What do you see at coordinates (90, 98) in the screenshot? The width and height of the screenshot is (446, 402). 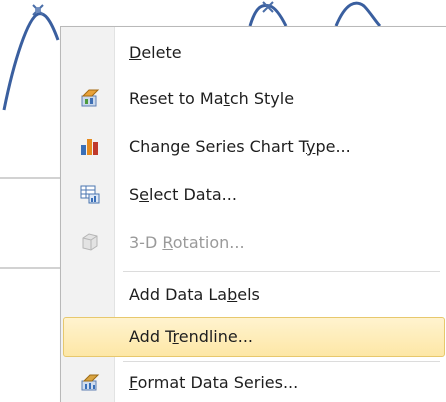 I see `reset-style-icon` at bounding box center [90, 98].